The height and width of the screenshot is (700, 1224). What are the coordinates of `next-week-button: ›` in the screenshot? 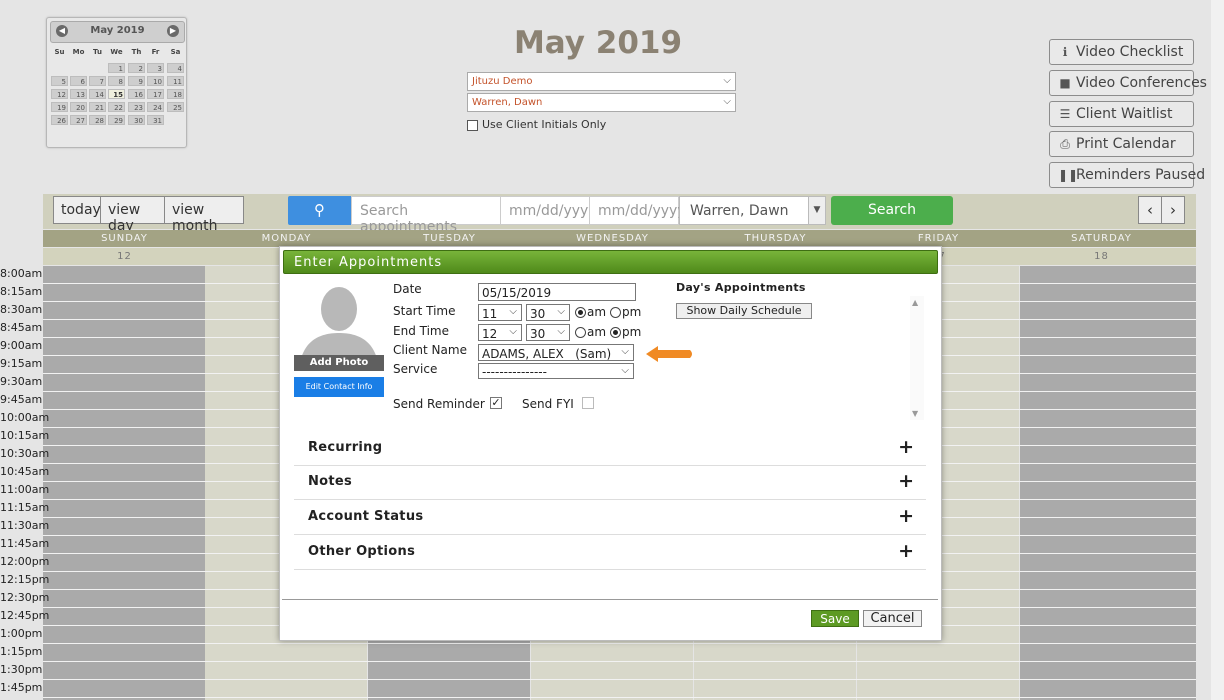 It's located at (1173, 210).